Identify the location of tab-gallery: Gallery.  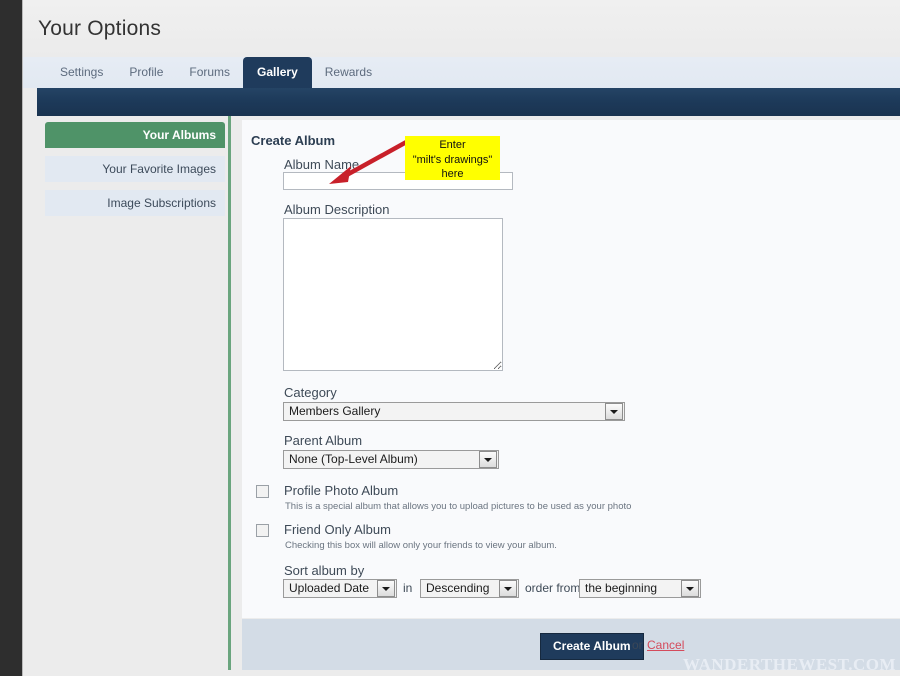
(277, 73).